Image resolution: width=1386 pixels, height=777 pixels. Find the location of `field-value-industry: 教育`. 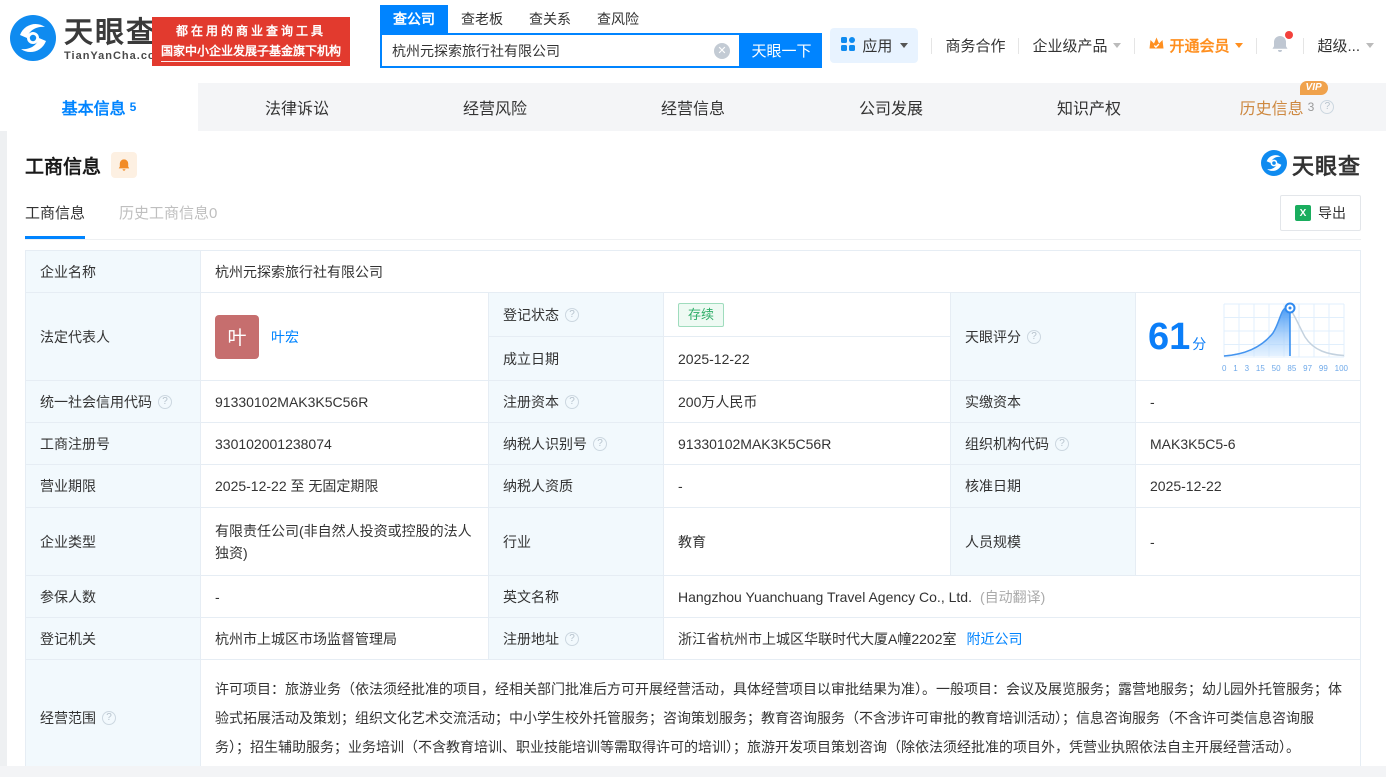

field-value-industry: 教育 is located at coordinates (807, 542).